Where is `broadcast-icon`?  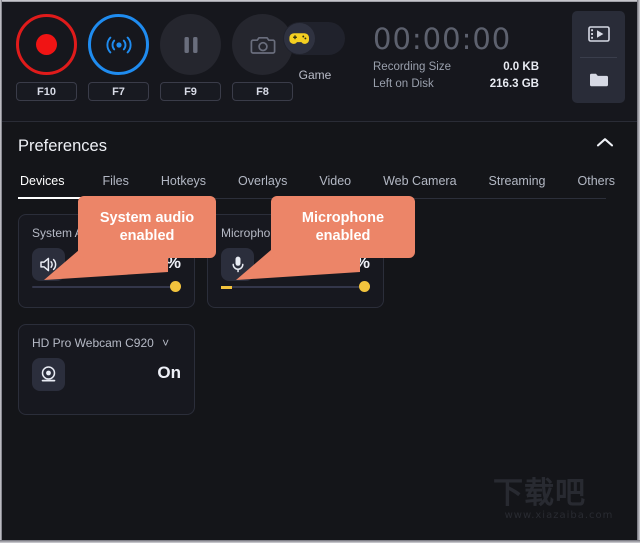 broadcast-icon is located at coordinates (118, 44).